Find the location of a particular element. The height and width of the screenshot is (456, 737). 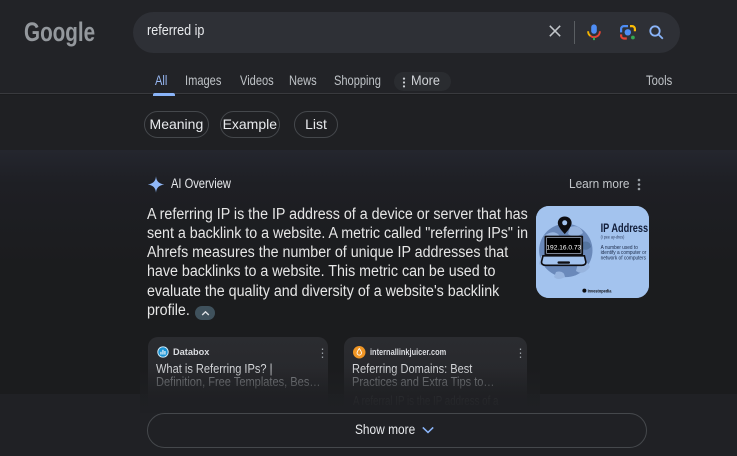

svg-text: network of computers is located at coordinates (623, 258).